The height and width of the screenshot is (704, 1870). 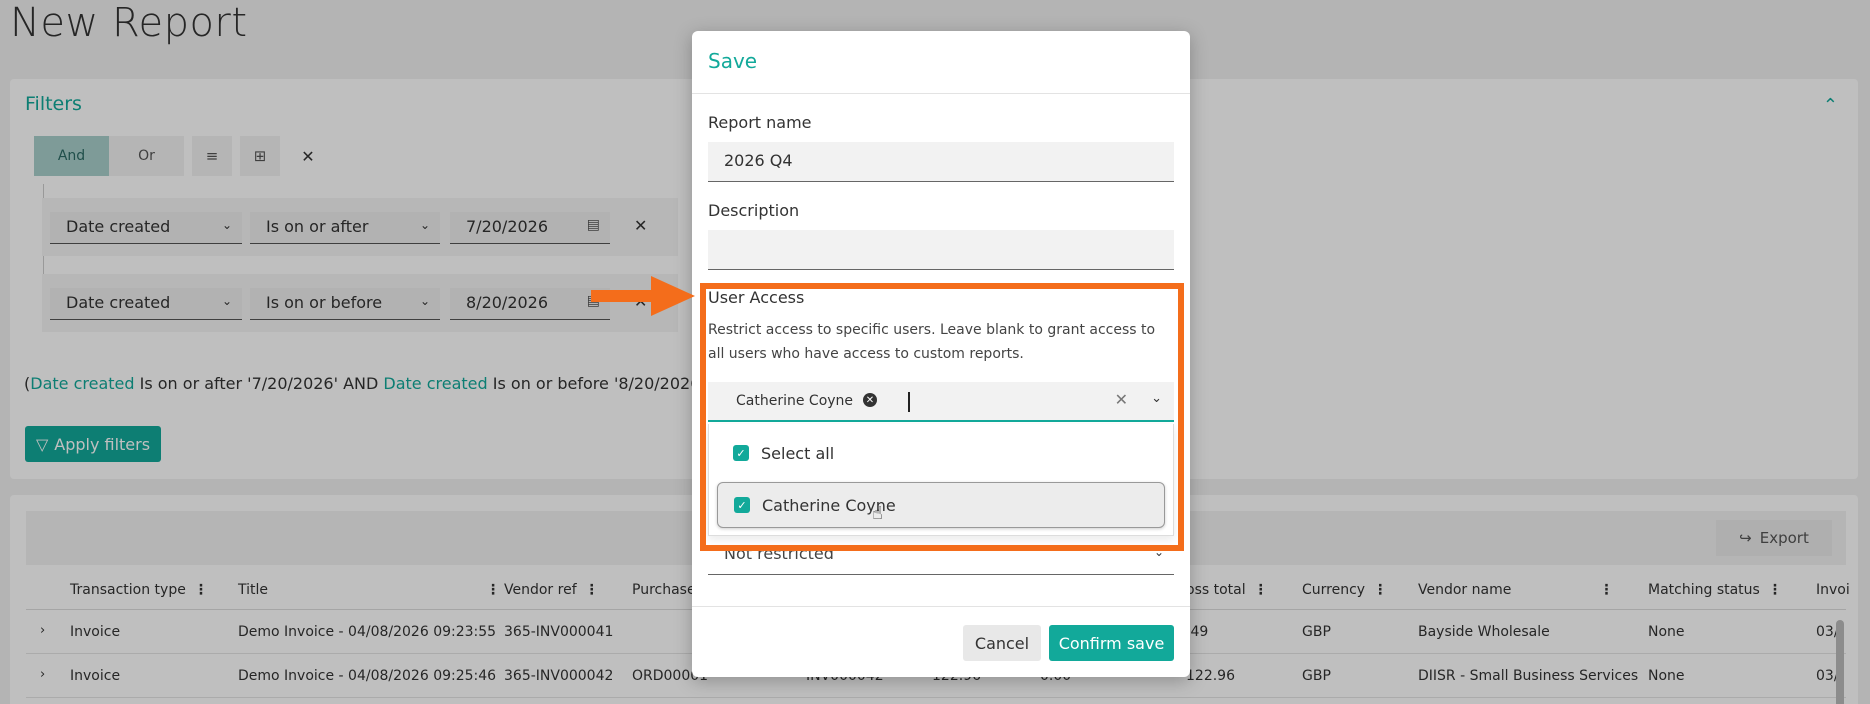 I want to click on arrow-shaft, so click(x=622, y=296).